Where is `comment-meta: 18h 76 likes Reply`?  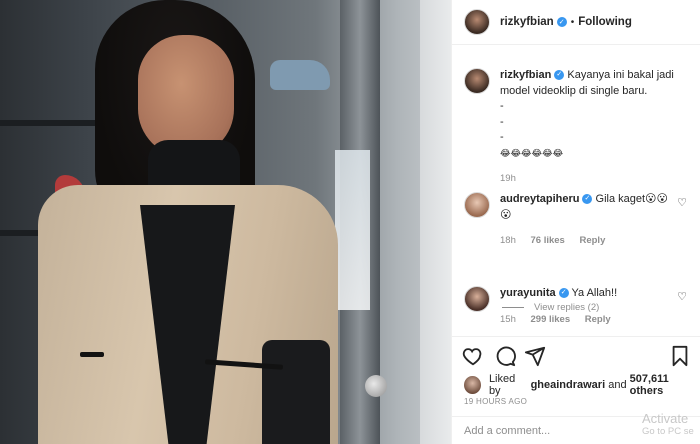 comment-meta: 18h 76 likes Reply is located at coordinates (595, 241).